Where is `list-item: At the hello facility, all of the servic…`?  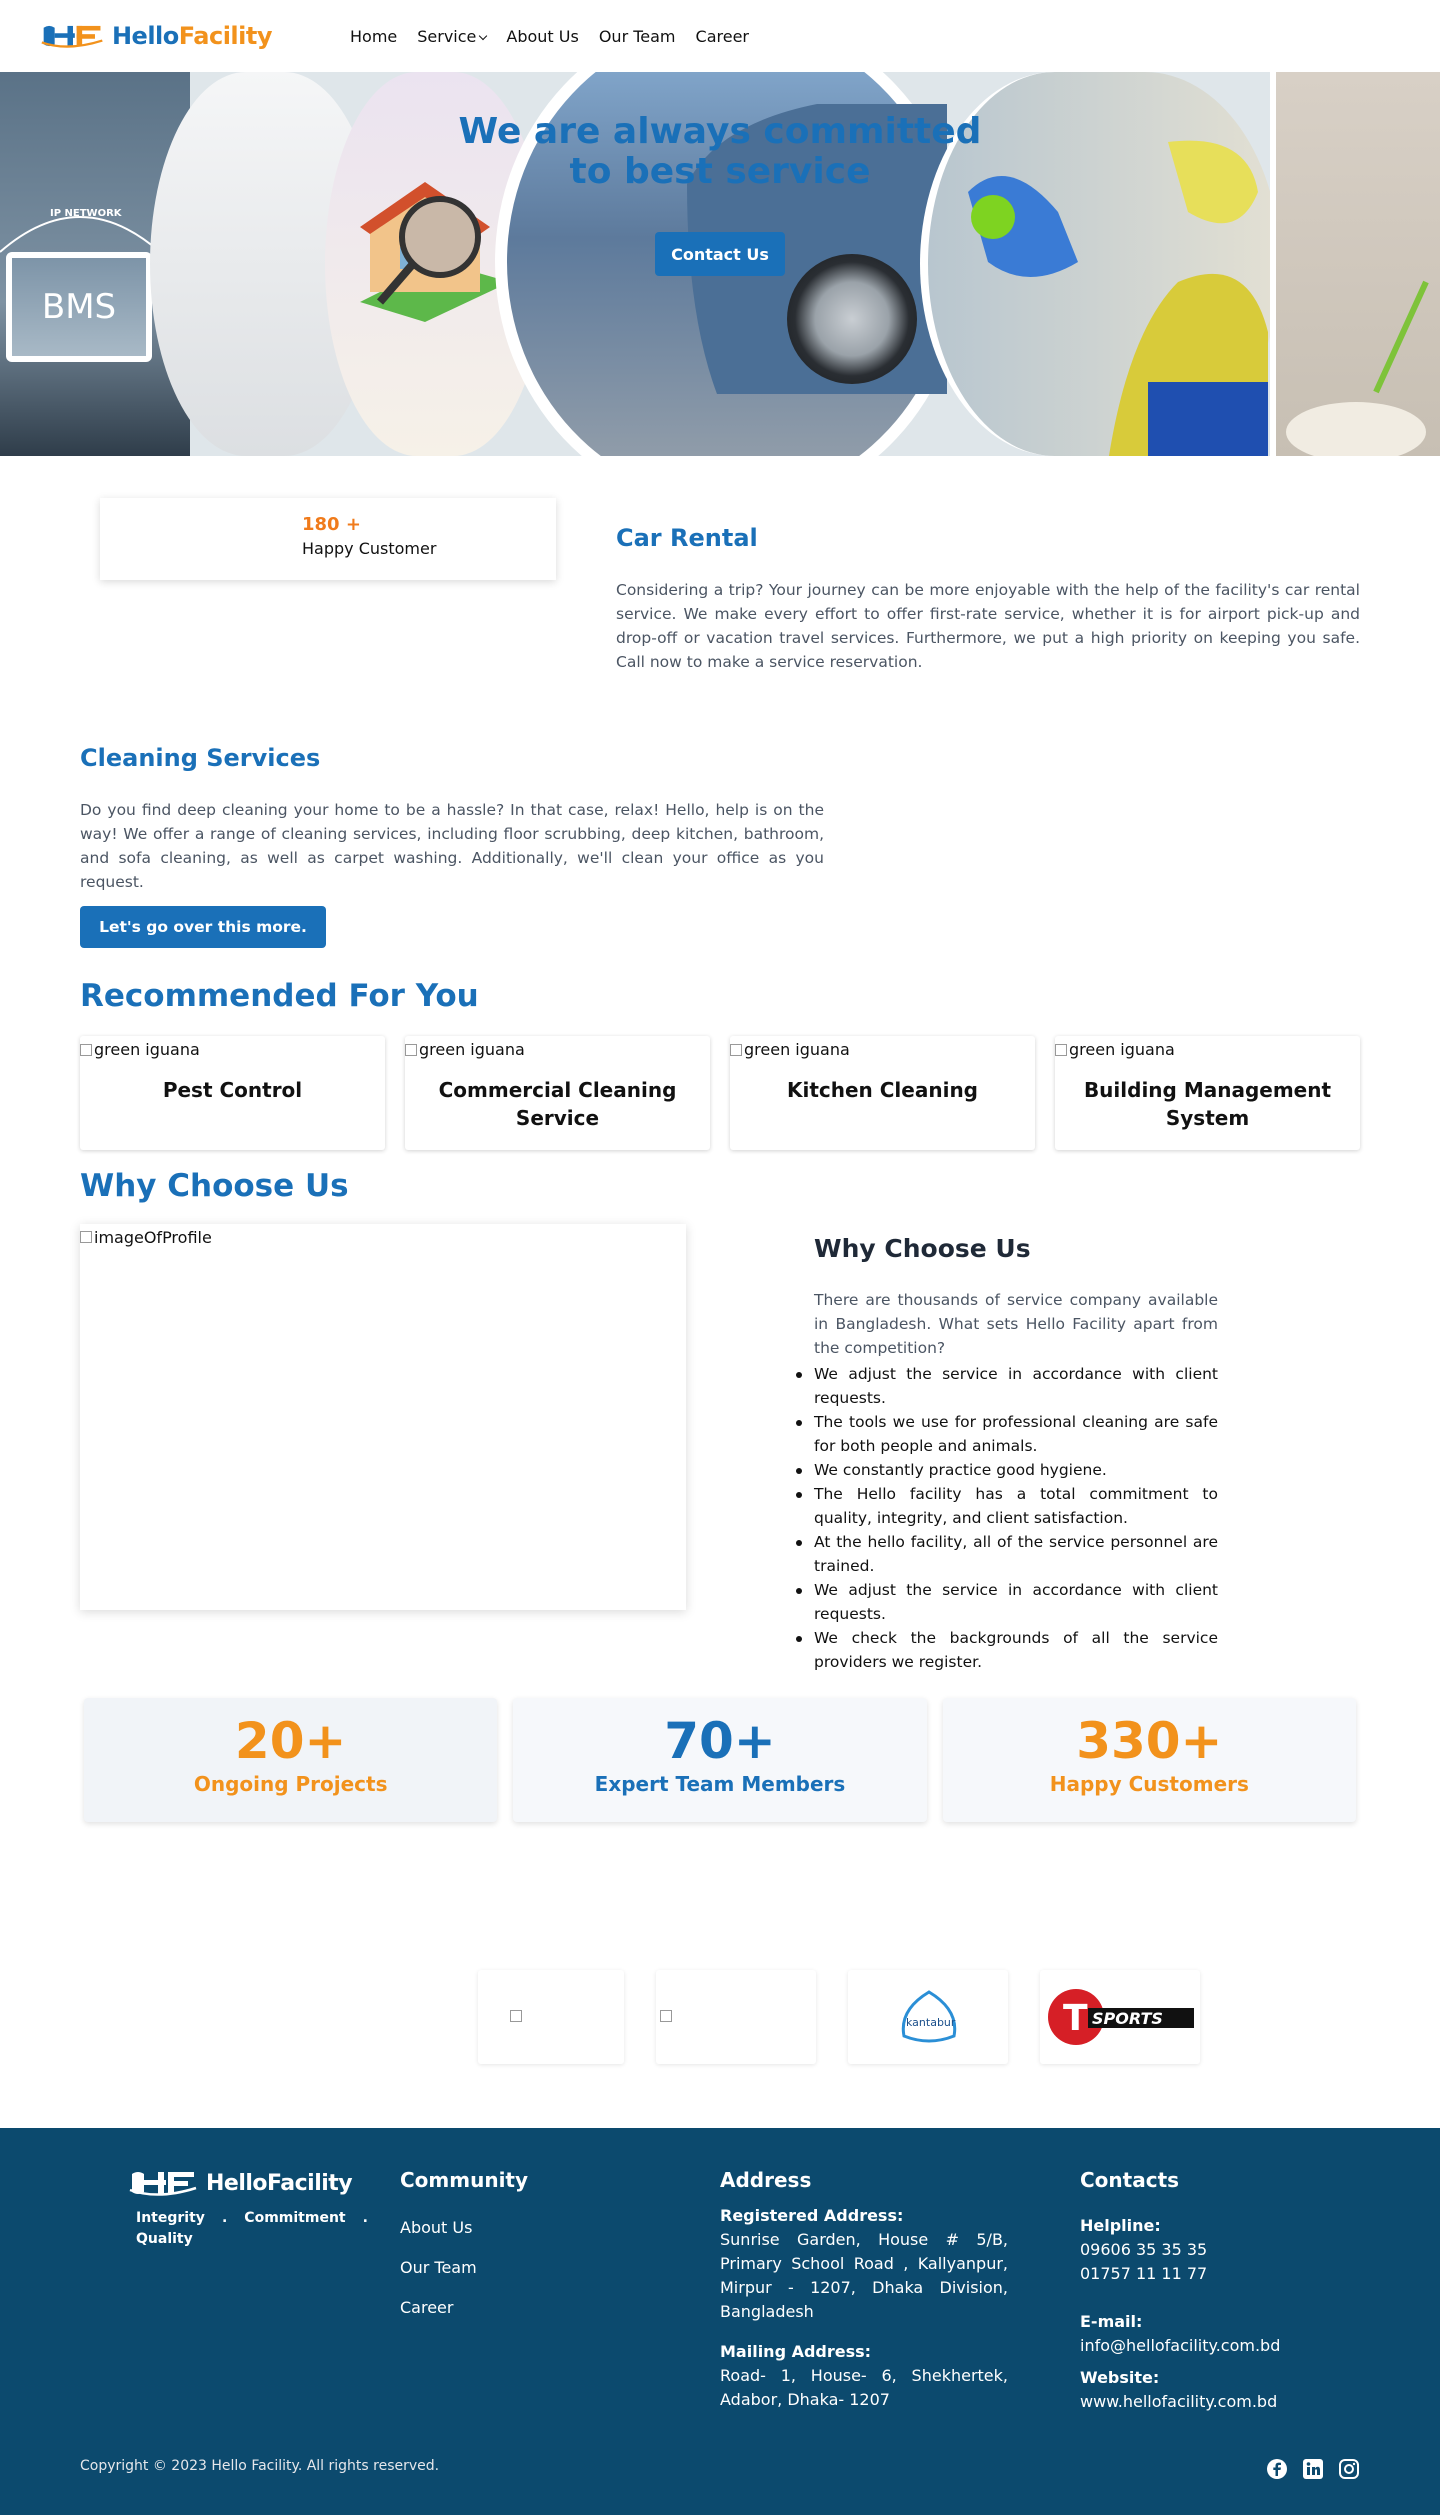
list-item: At the hello facility, all of the servic… is located at coordinates (1007, 1554).